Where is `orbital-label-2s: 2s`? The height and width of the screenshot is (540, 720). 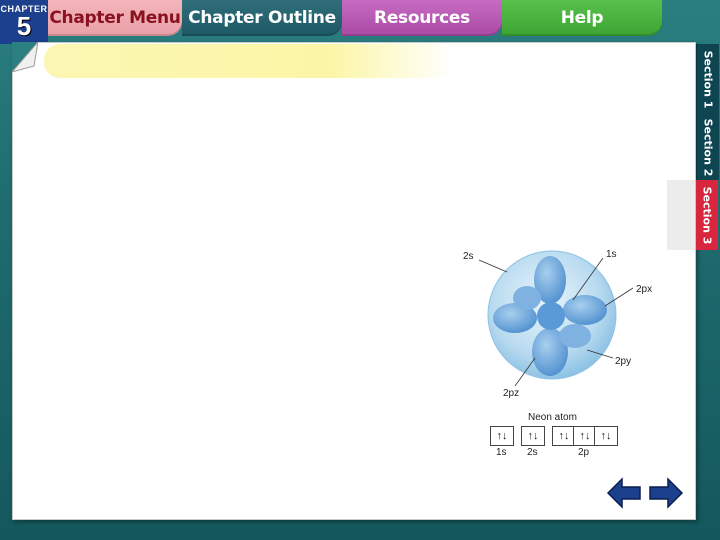
orbital-label-2s: 2s is located at coordinates (532, 452).